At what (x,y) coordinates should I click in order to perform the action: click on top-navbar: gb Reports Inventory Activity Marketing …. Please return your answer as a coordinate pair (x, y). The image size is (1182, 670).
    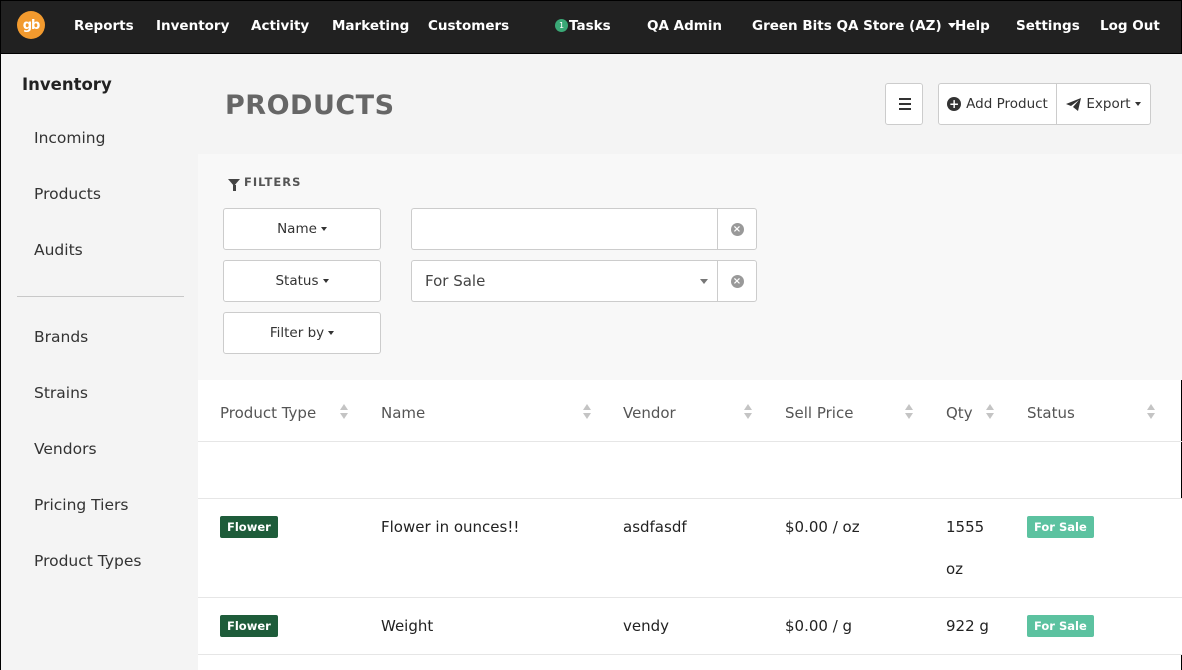
    Looking at the image, I should click on (591, 27).